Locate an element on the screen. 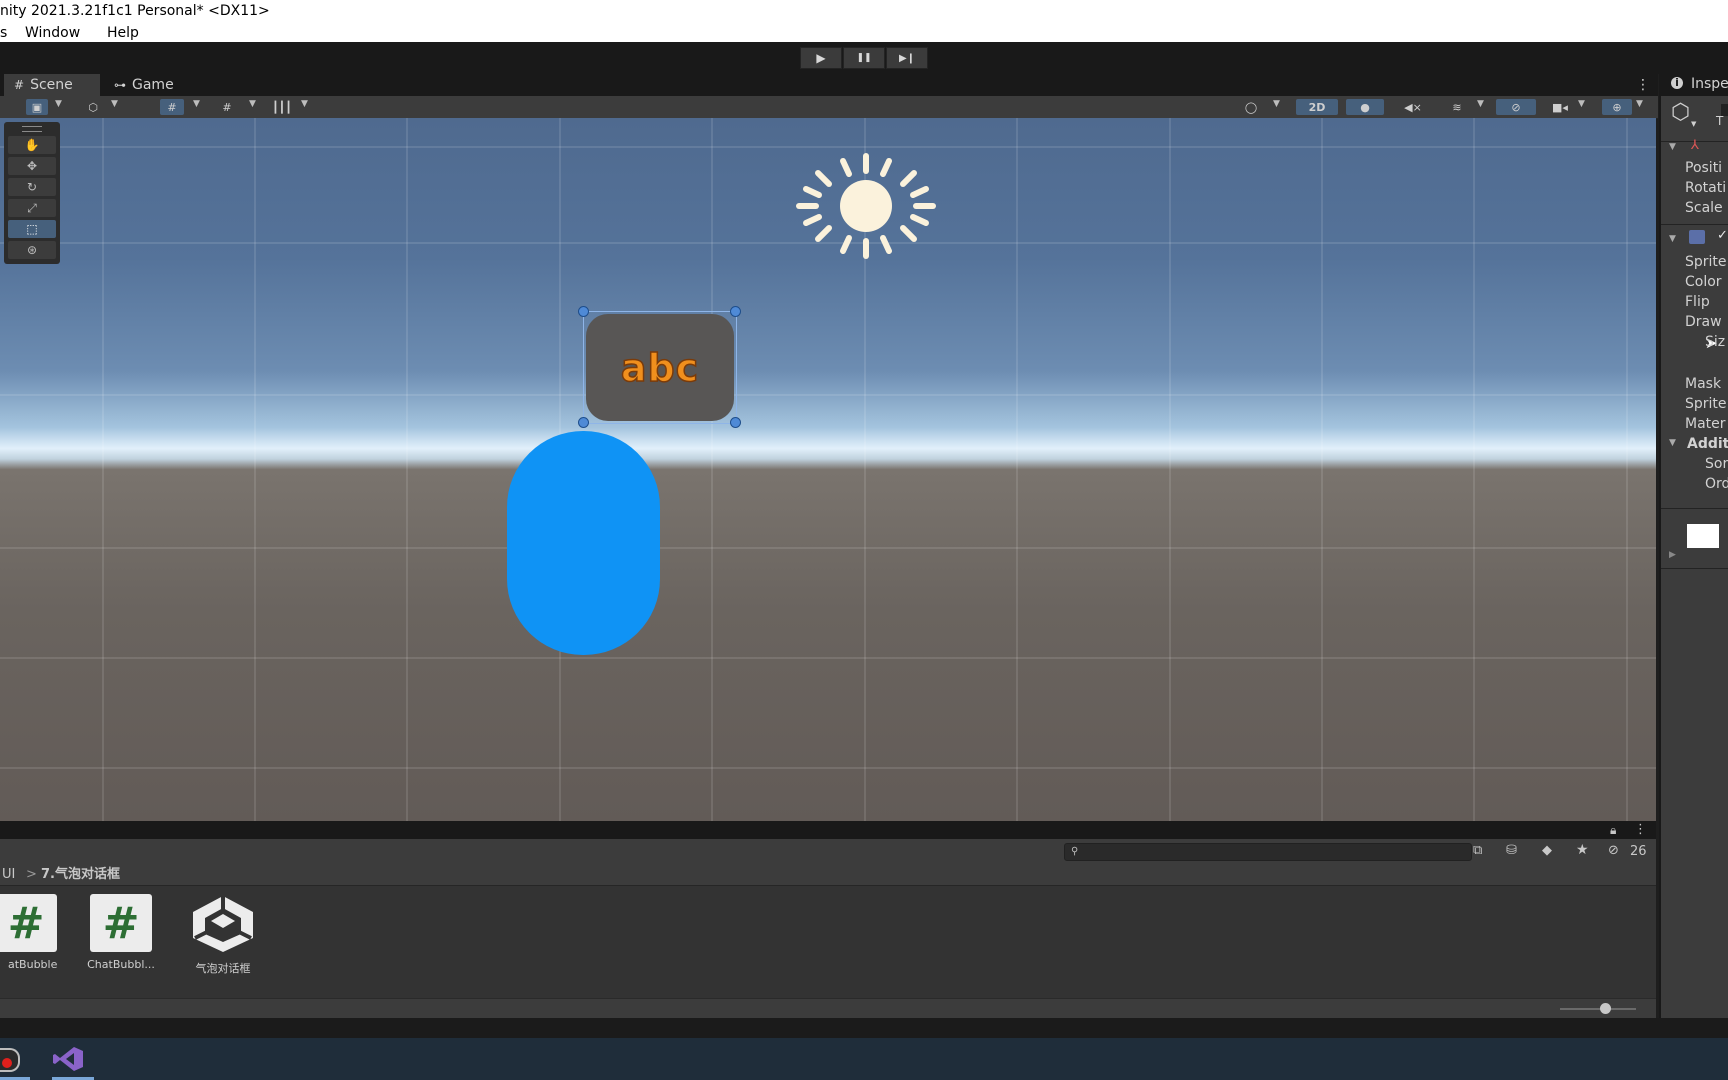  breadcrumb-root: UI is located at coordinates (8, 875).